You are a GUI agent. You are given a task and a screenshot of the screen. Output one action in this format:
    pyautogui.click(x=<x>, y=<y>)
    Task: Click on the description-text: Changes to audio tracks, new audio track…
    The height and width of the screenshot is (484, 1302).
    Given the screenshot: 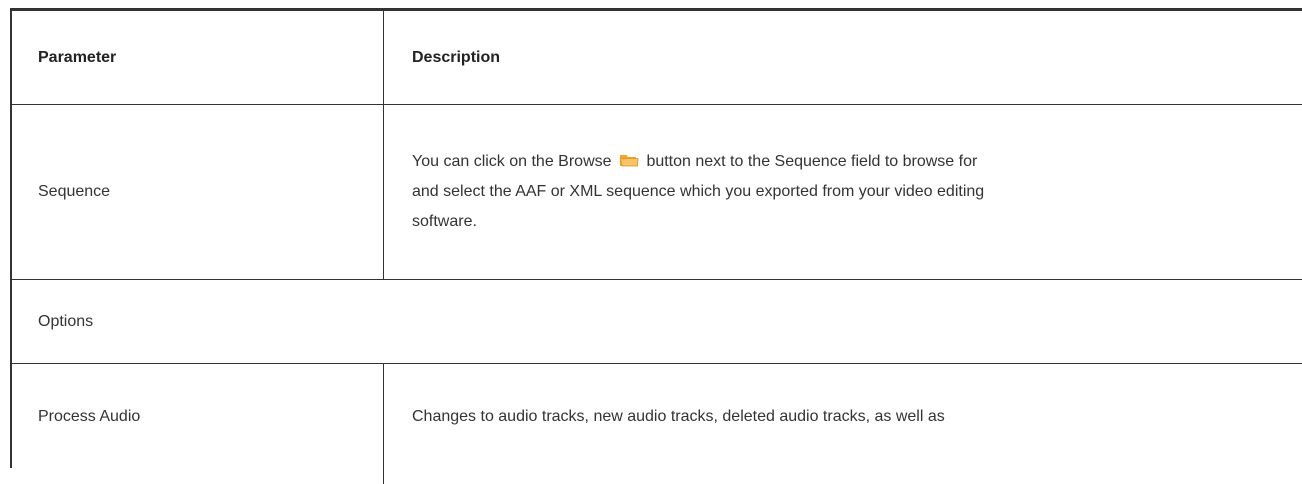 What is the action you would take?
    pyautogui.click(x=678, y=416)
    